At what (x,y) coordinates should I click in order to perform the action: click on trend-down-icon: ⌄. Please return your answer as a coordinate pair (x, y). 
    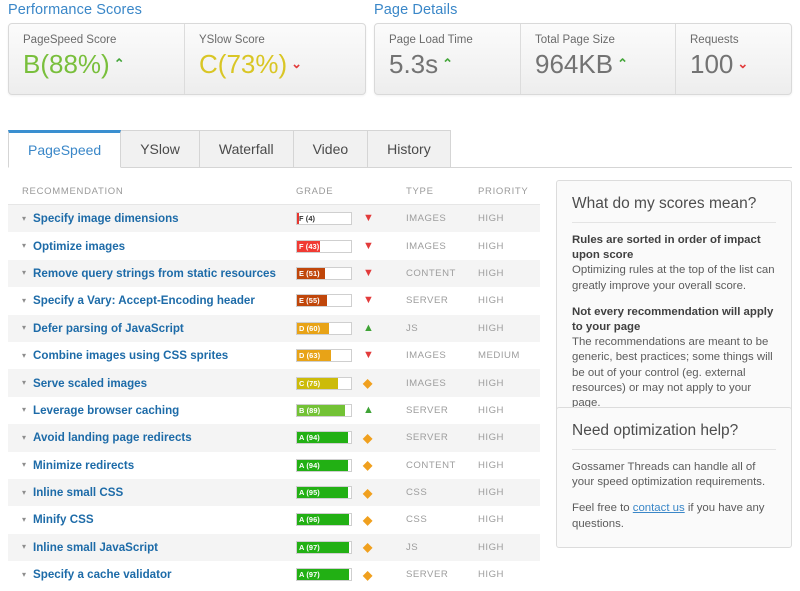
    Looking at the image, I should click on (743, 63).